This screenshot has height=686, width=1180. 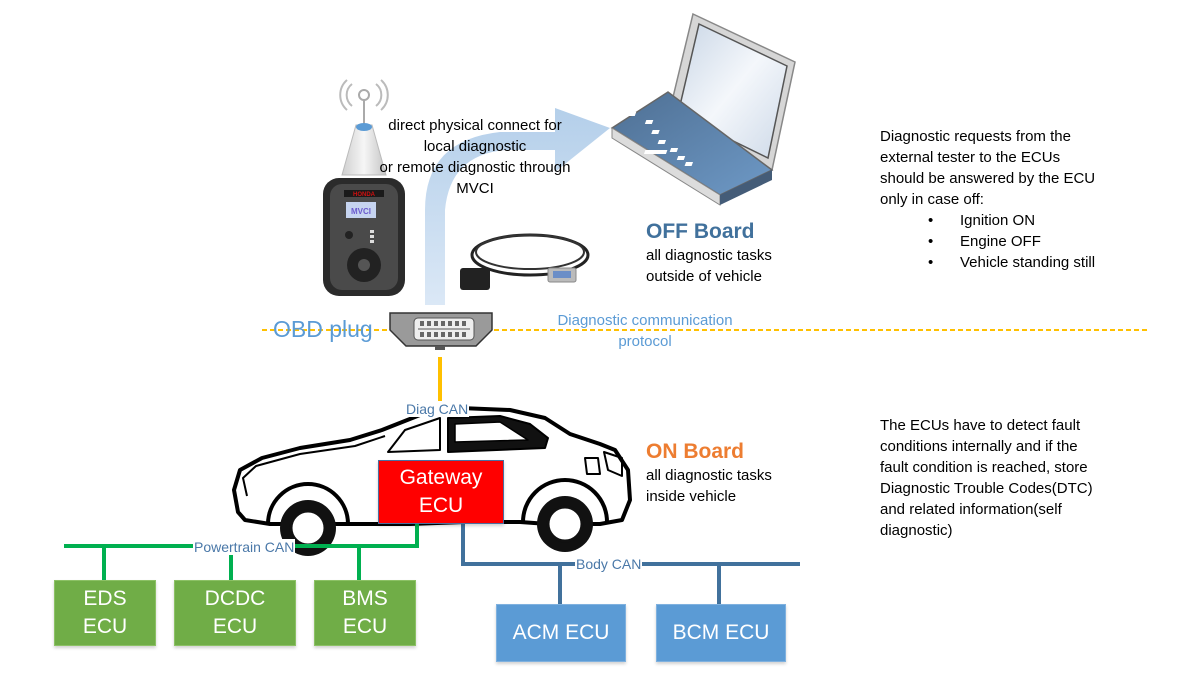 I want to click on bms-ecu-line-2: ECU, so click(x=365, y=626).